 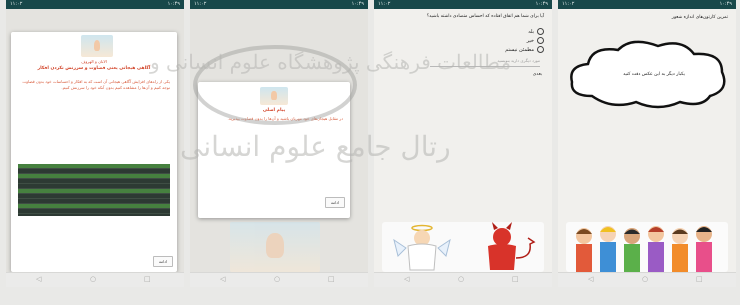 I want to click on watermark-line-2: رتال جامع علوم انسانی, so click(x=315, y=146).